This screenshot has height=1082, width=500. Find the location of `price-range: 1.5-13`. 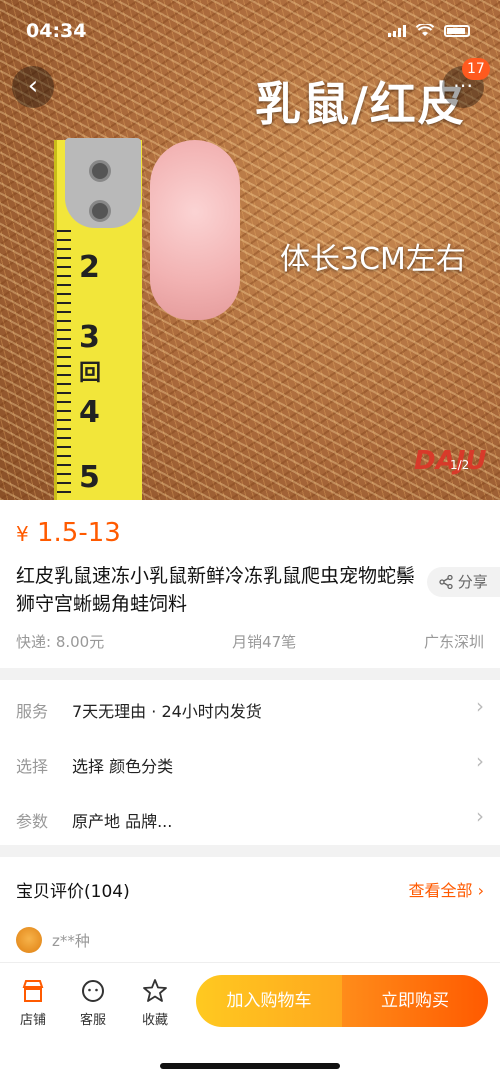

price-range: 1.5-13 is located at coordinates (79, 533).